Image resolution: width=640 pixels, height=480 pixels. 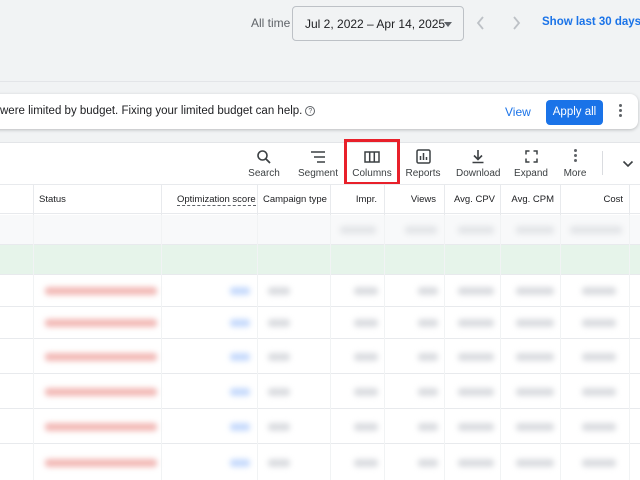 What do you see at coordinates (318, 163) in the screenshot?
I see `segment-button: Segment` at bounding box center [318, 163].